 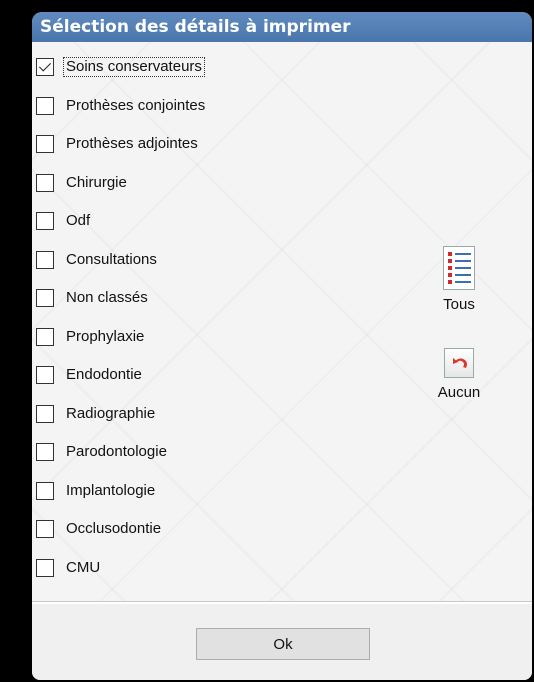 I want to click on checkbox-label: Implantologie, so click(x=110, y=491).